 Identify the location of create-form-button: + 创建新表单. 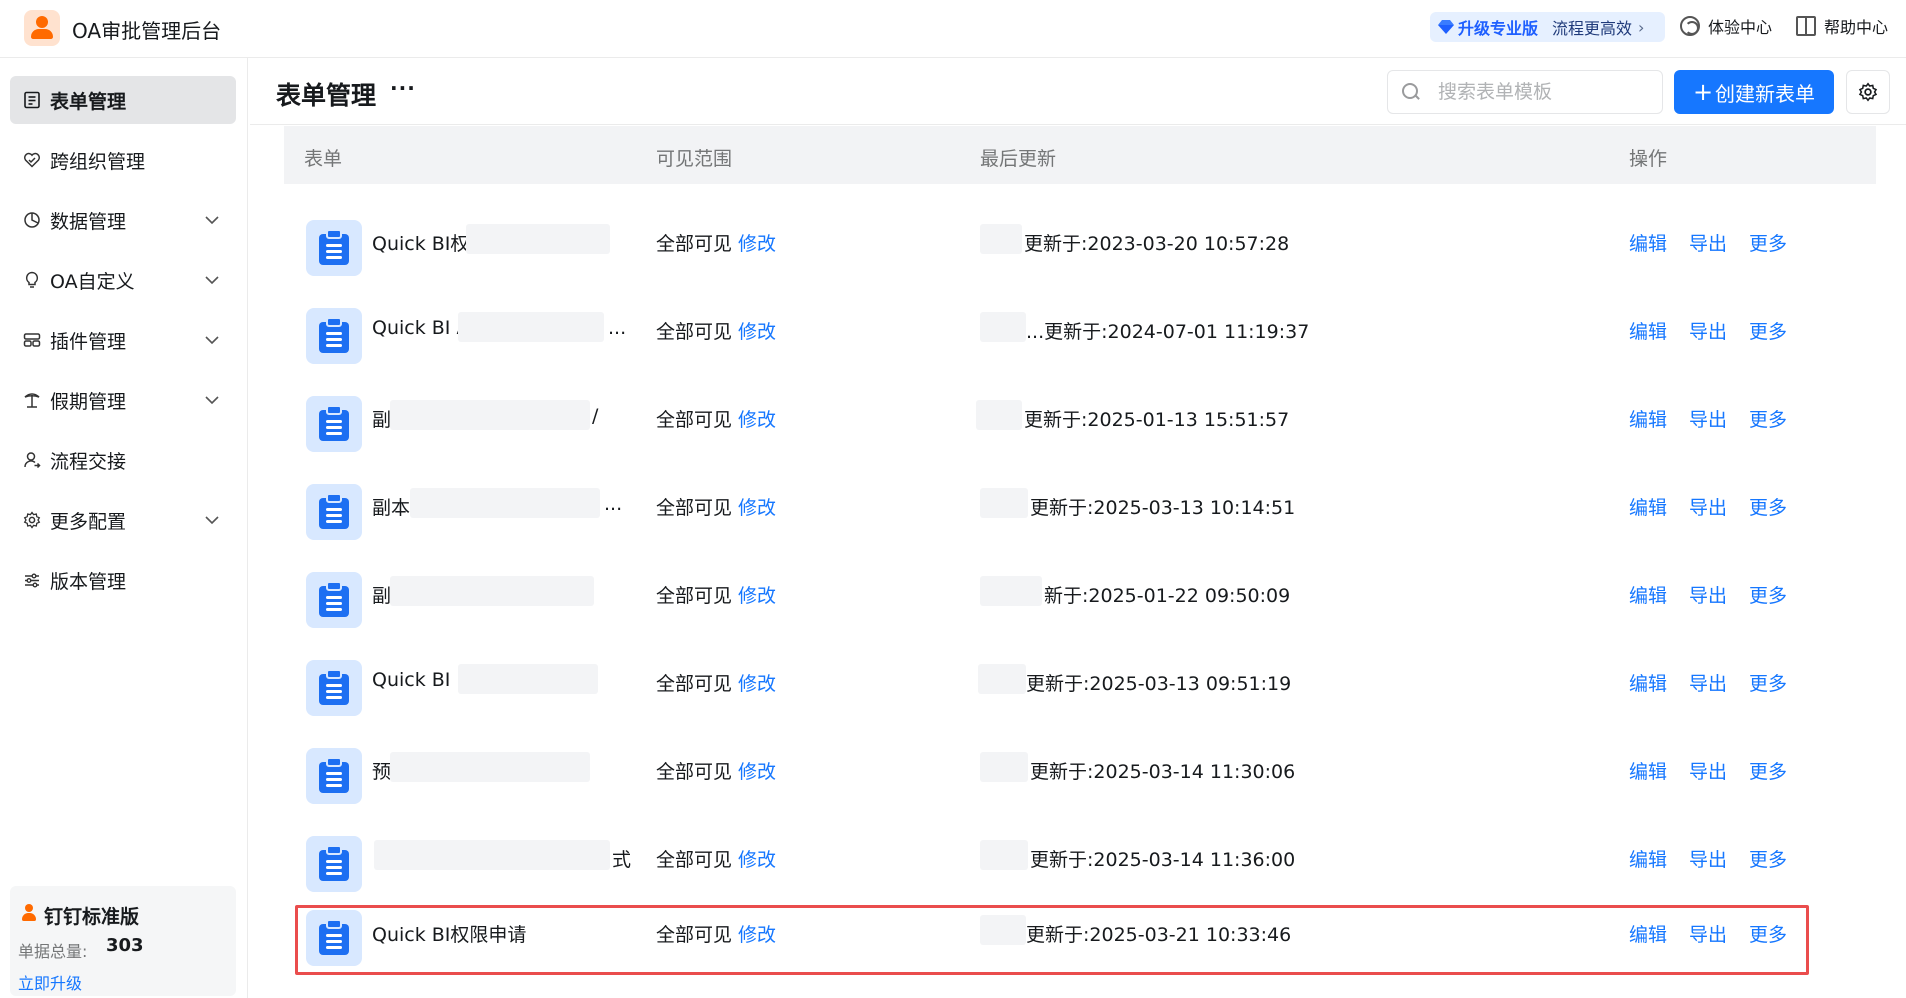
(1754, 92).